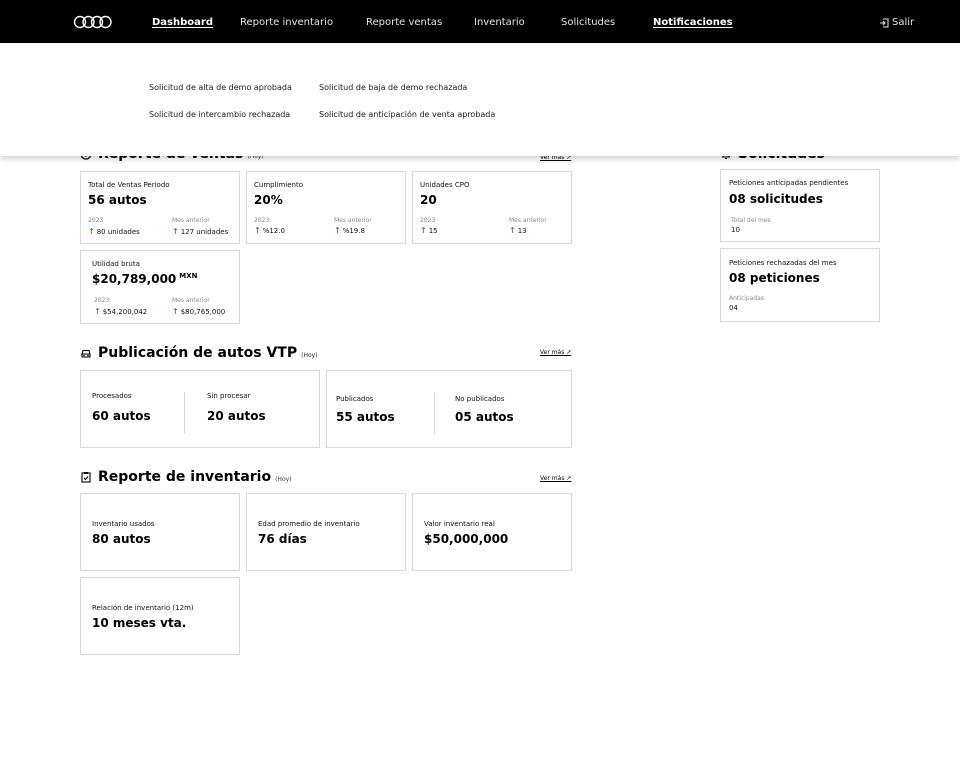 This screenshot has width=960, height=776. Describe the element at coordinates (236, 416) in the screenshot. I see `card-value: 20 autos` at that location.